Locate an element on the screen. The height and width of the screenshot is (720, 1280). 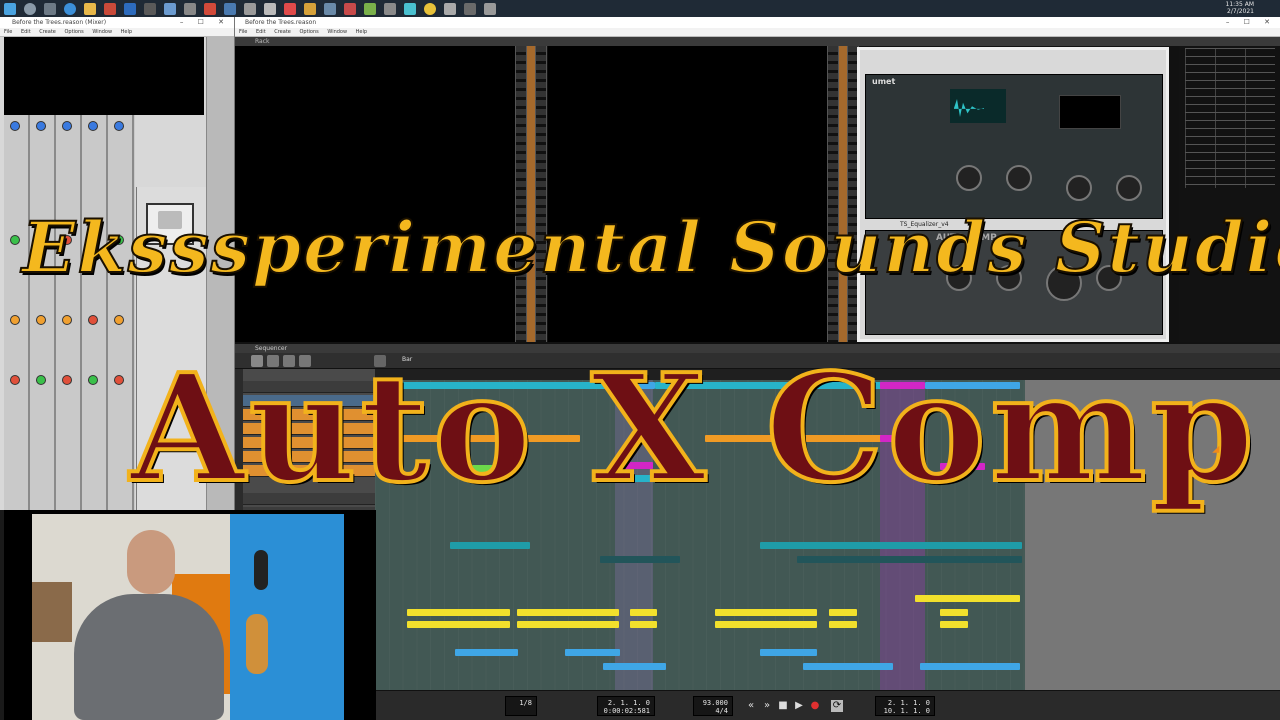
loop-locators: 2. 1. 1. 0 10. 1. 1. 0 is located at coordinates (905, 706).